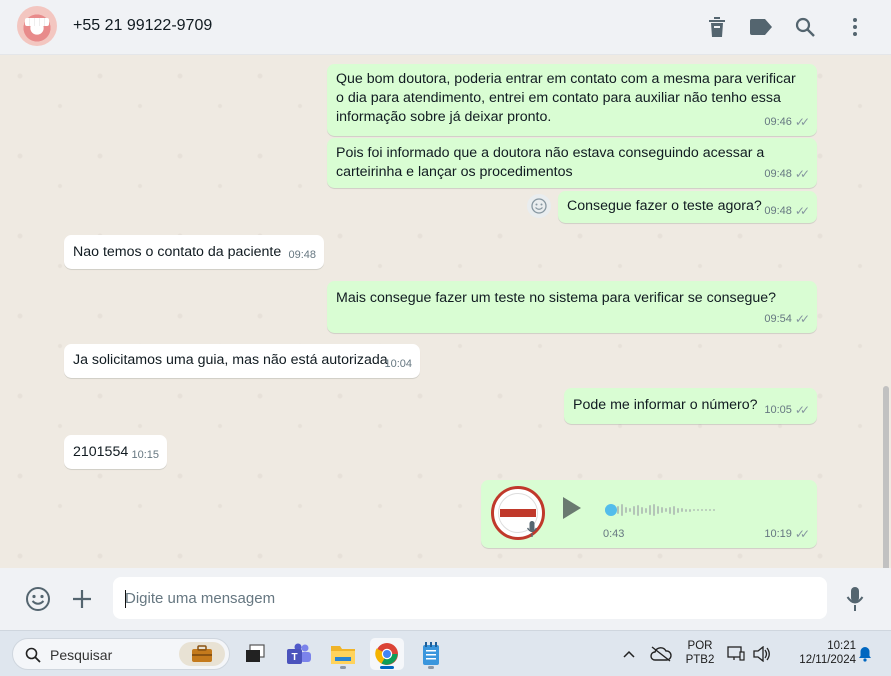  What do you see at coordinates (855, 599) in the screenshot?
I see `voice-record-icon` at bounding box center [855, 599].